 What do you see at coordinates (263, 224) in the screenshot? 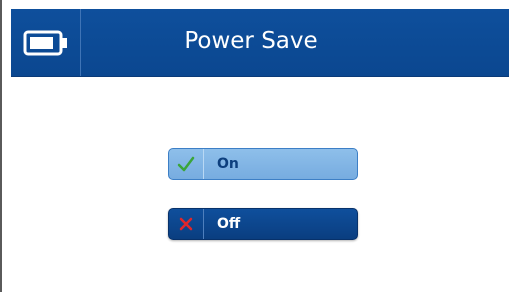
I see `off-option-button: Off` at bounding box center [263, 224].